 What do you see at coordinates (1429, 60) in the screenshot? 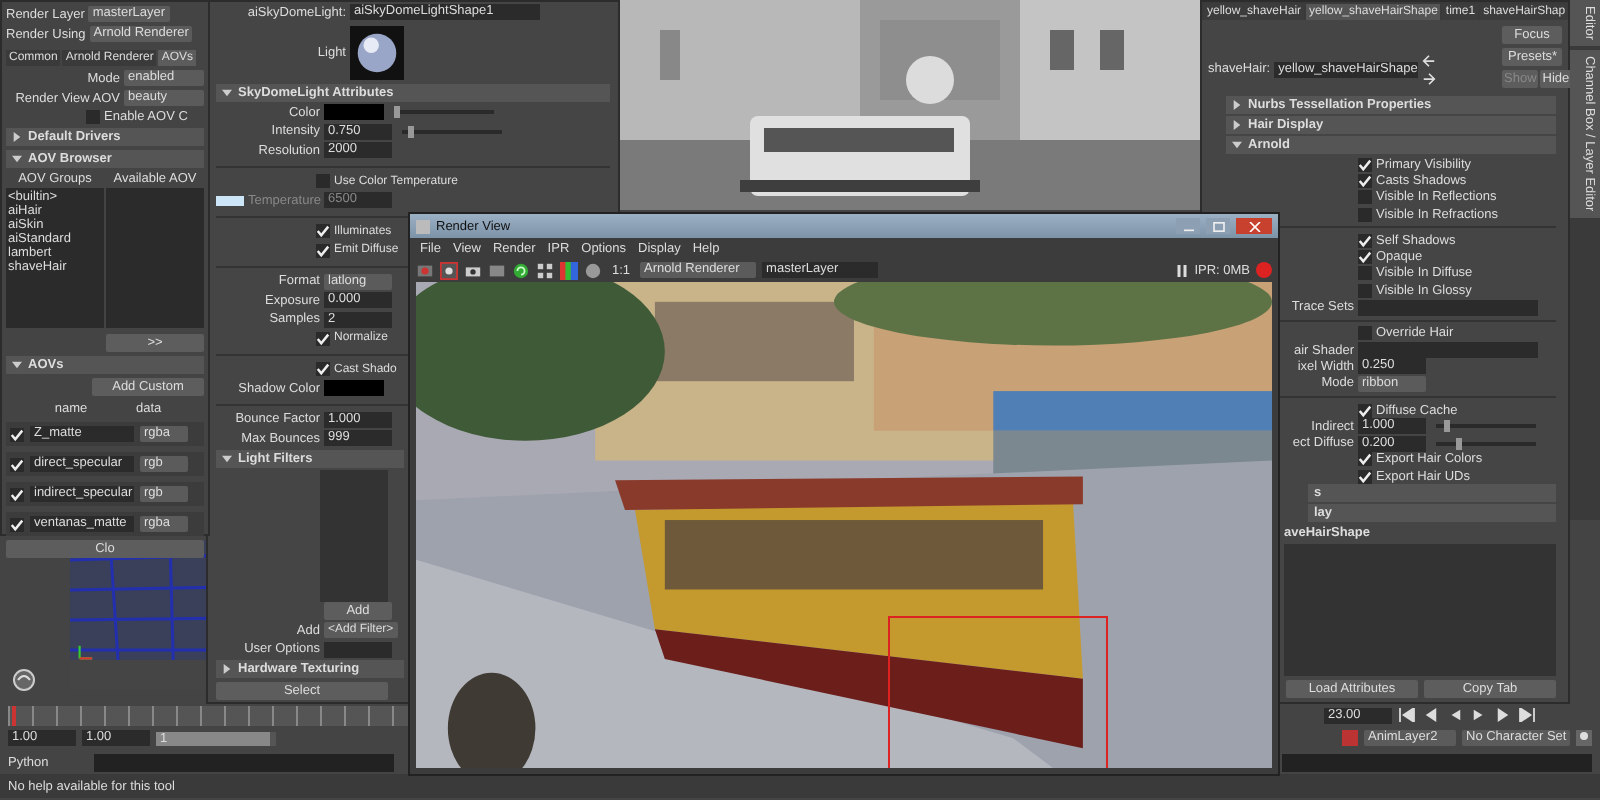
I see `input-arrow-icon` at bounding box center [1429, 60].